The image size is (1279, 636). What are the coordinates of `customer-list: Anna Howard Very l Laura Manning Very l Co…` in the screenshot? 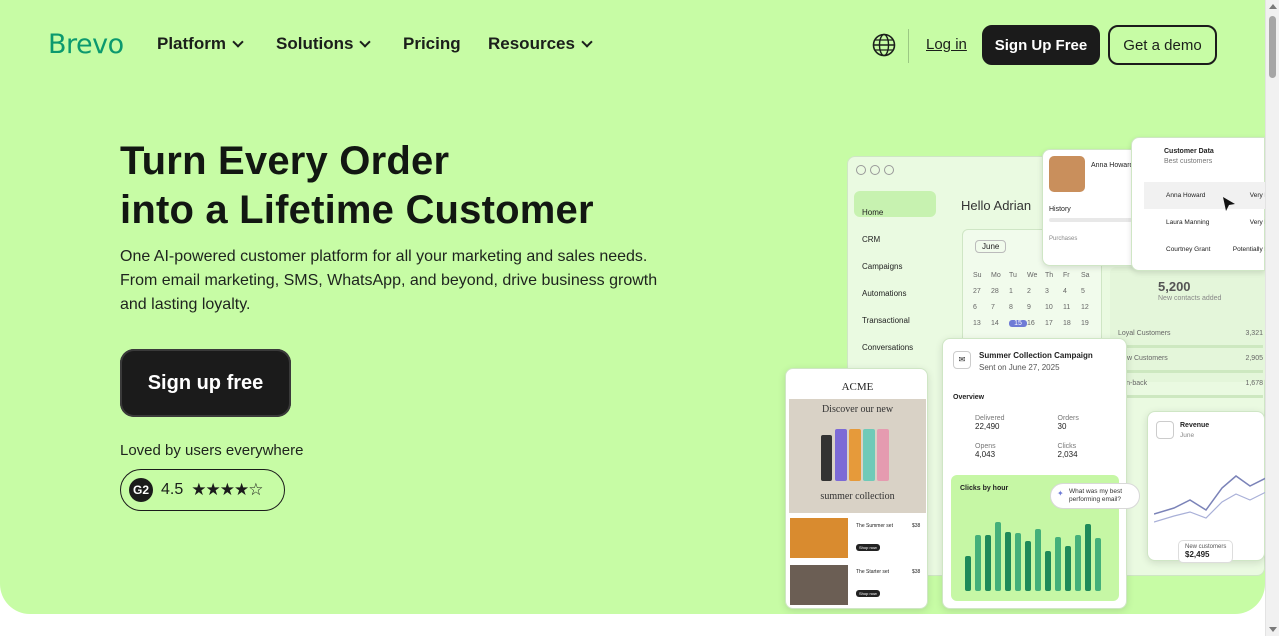 It's located at (1204, 222).